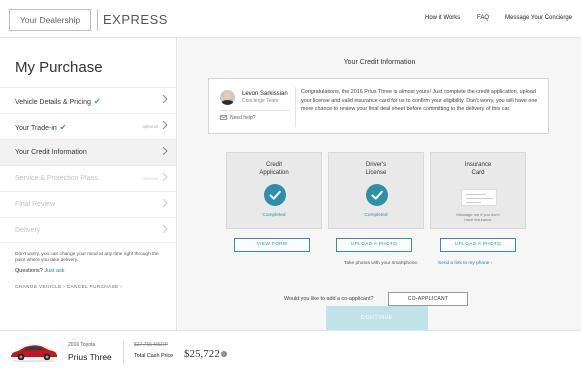 Image resolution: width=581 pixels, height=374 pixels. What do you see at coordinates (35, 204) in the screenshot?
I see `sidebar-item-label: Final Review` at bounding box center [35, 204].